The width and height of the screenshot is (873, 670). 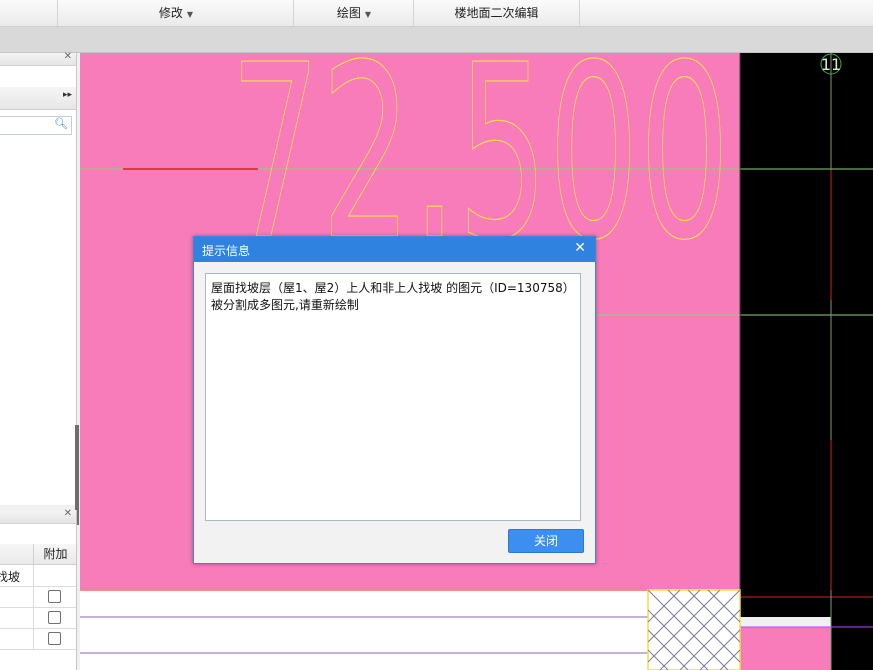 What do you see at coordinates (831, 64) in the screenshot?
I see `axis-number-label: 11` at bounding box center [831, 64].